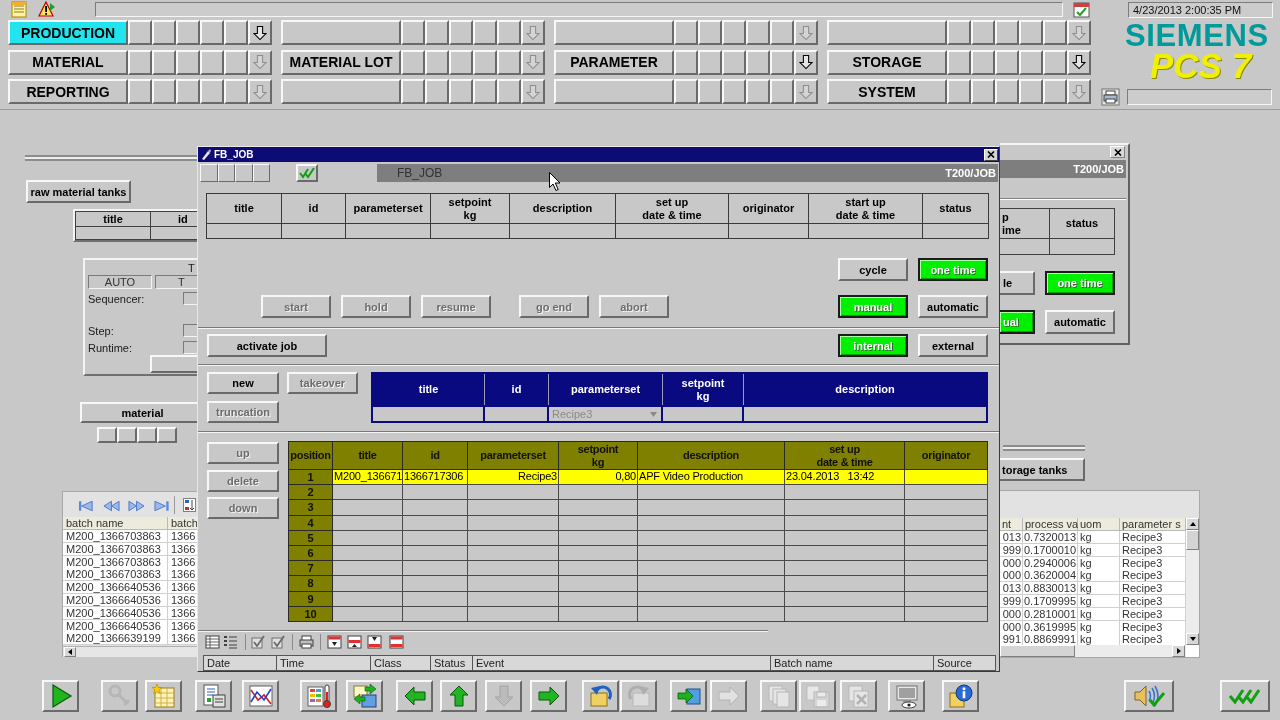 The height and width of the screenshot is (720, 1280). What do you see at coordinates (78, 191) in the screenshot?
I see `section-button: raw material tanks` at bounding box center [78, 191].